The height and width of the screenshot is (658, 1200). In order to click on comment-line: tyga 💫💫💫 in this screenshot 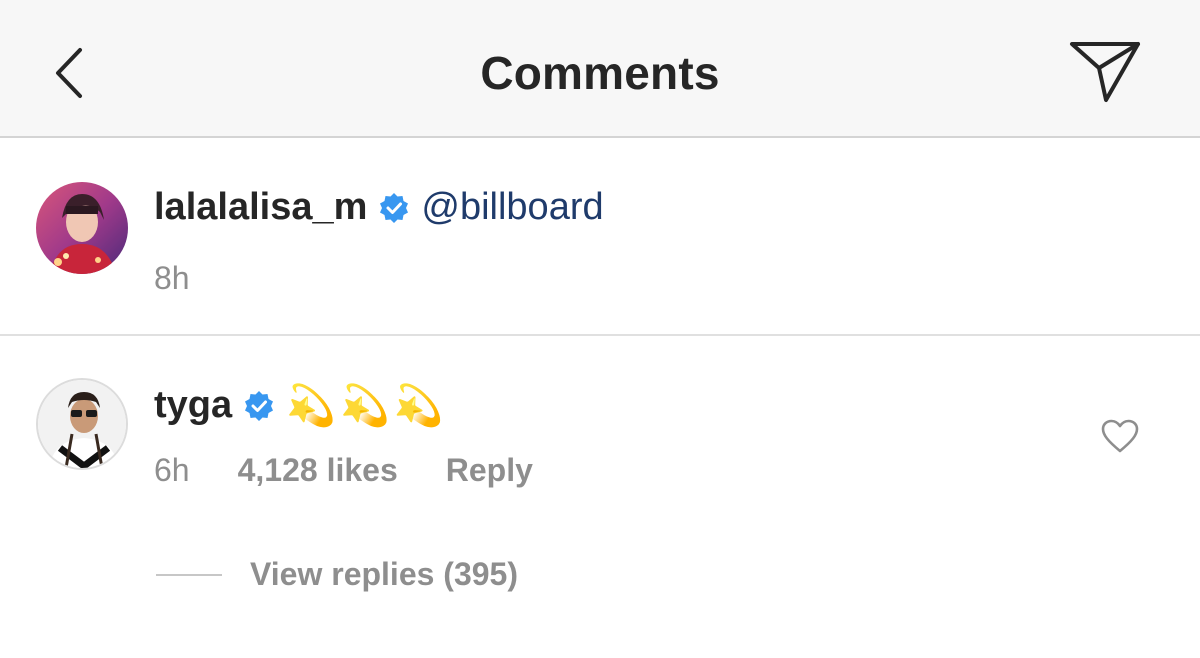, I will do `click(301, 405)`.